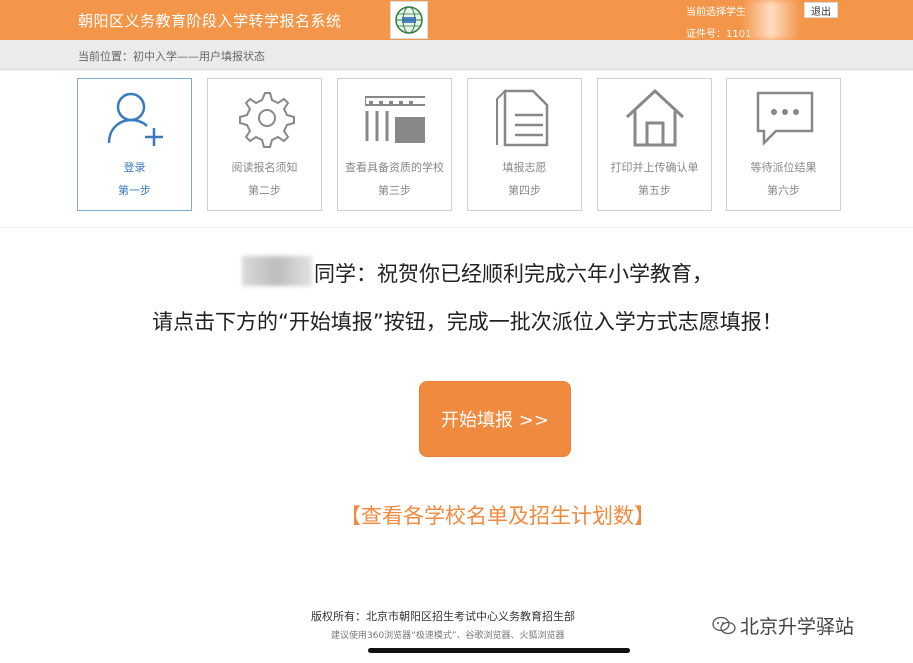 This screenshot has width=913, height=663. What do you see at coordinates (448, 636) in the screenshot?
I see `browser-tip-text: 建议使用360浏览器“极速模式”、谷歌浏览器、火狐浏览器` at bounding box center [448, 636].